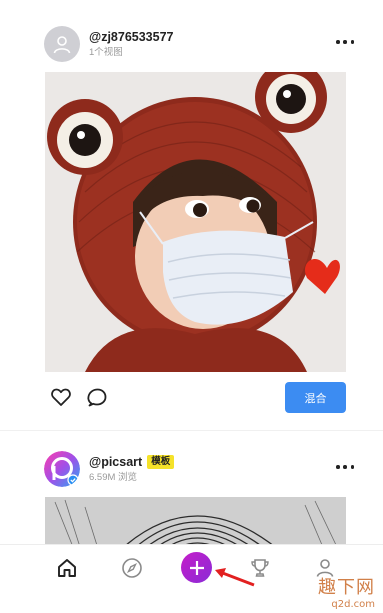 The image size is (383, 613). What do you see at coordinates (260, 568) in the screenshot?
I see `trophy-icon` at bounding box center [260, 568].